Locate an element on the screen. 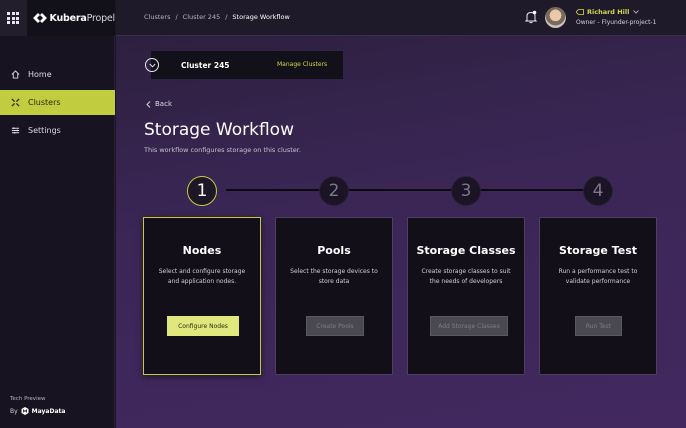  sidebar-item-settings: Settings is located at coordinates (57, 130).